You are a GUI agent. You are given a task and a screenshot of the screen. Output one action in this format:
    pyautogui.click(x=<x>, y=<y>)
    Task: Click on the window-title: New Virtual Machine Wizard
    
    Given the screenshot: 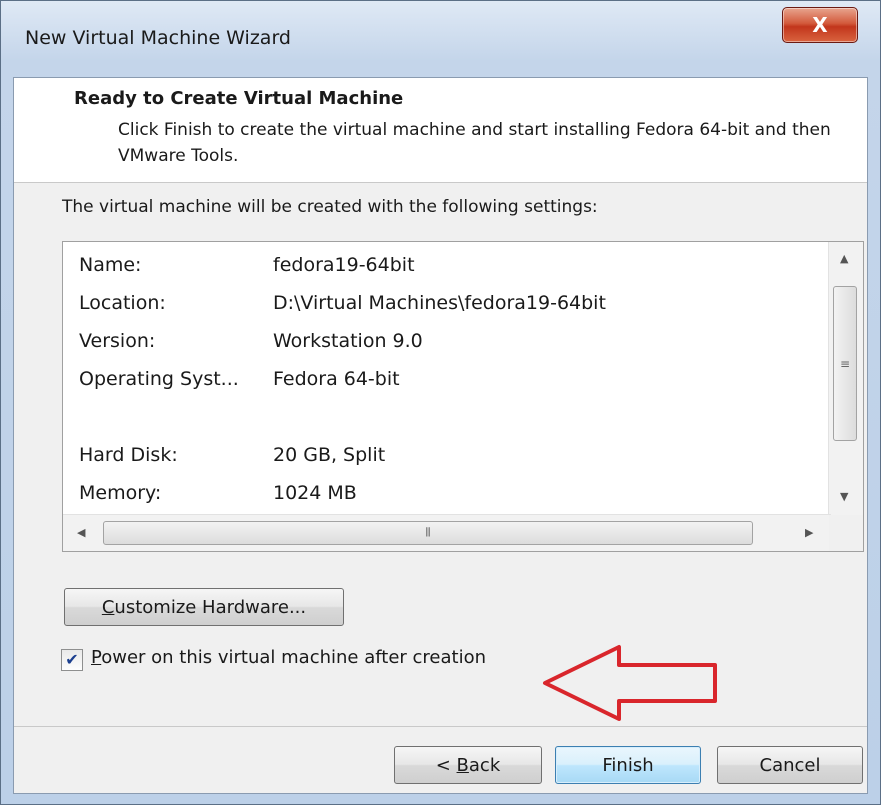 What is the action you would take?
    pyautogui.click(x=158, y=38)
    